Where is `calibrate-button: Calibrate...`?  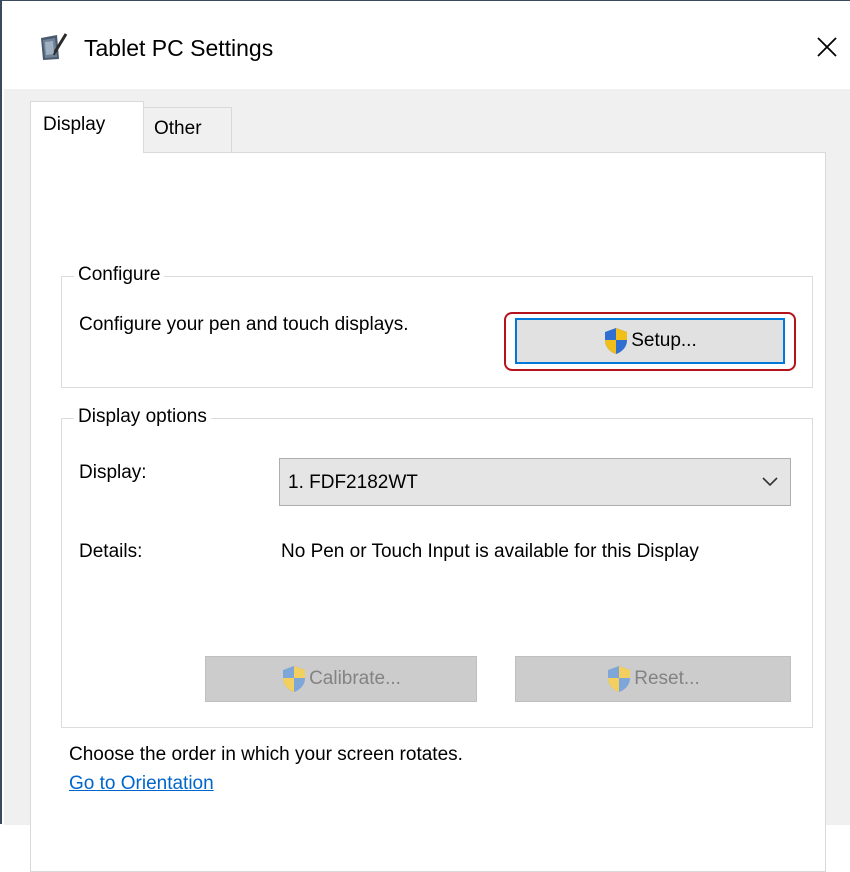 calibrate-button: Calibrate... is located at coordinates (341, 679).